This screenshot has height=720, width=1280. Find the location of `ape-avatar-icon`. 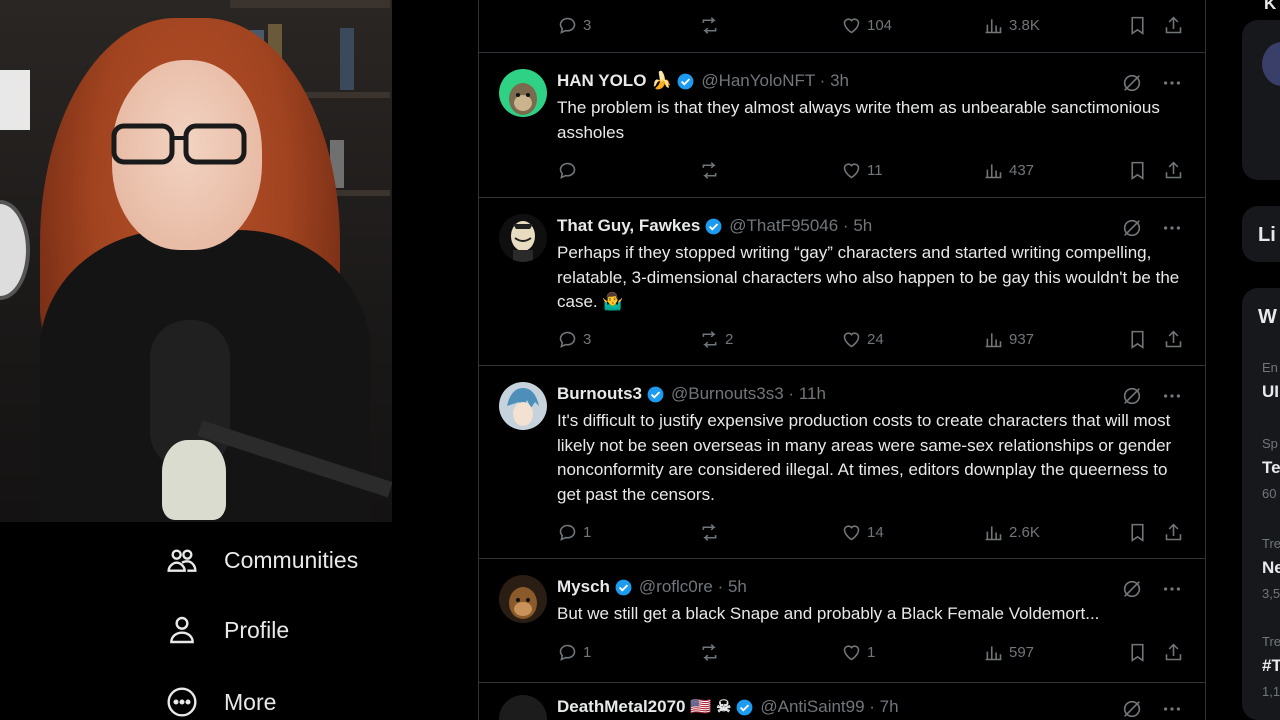

ape-avatar-icon is located at coordinates (523, 603).